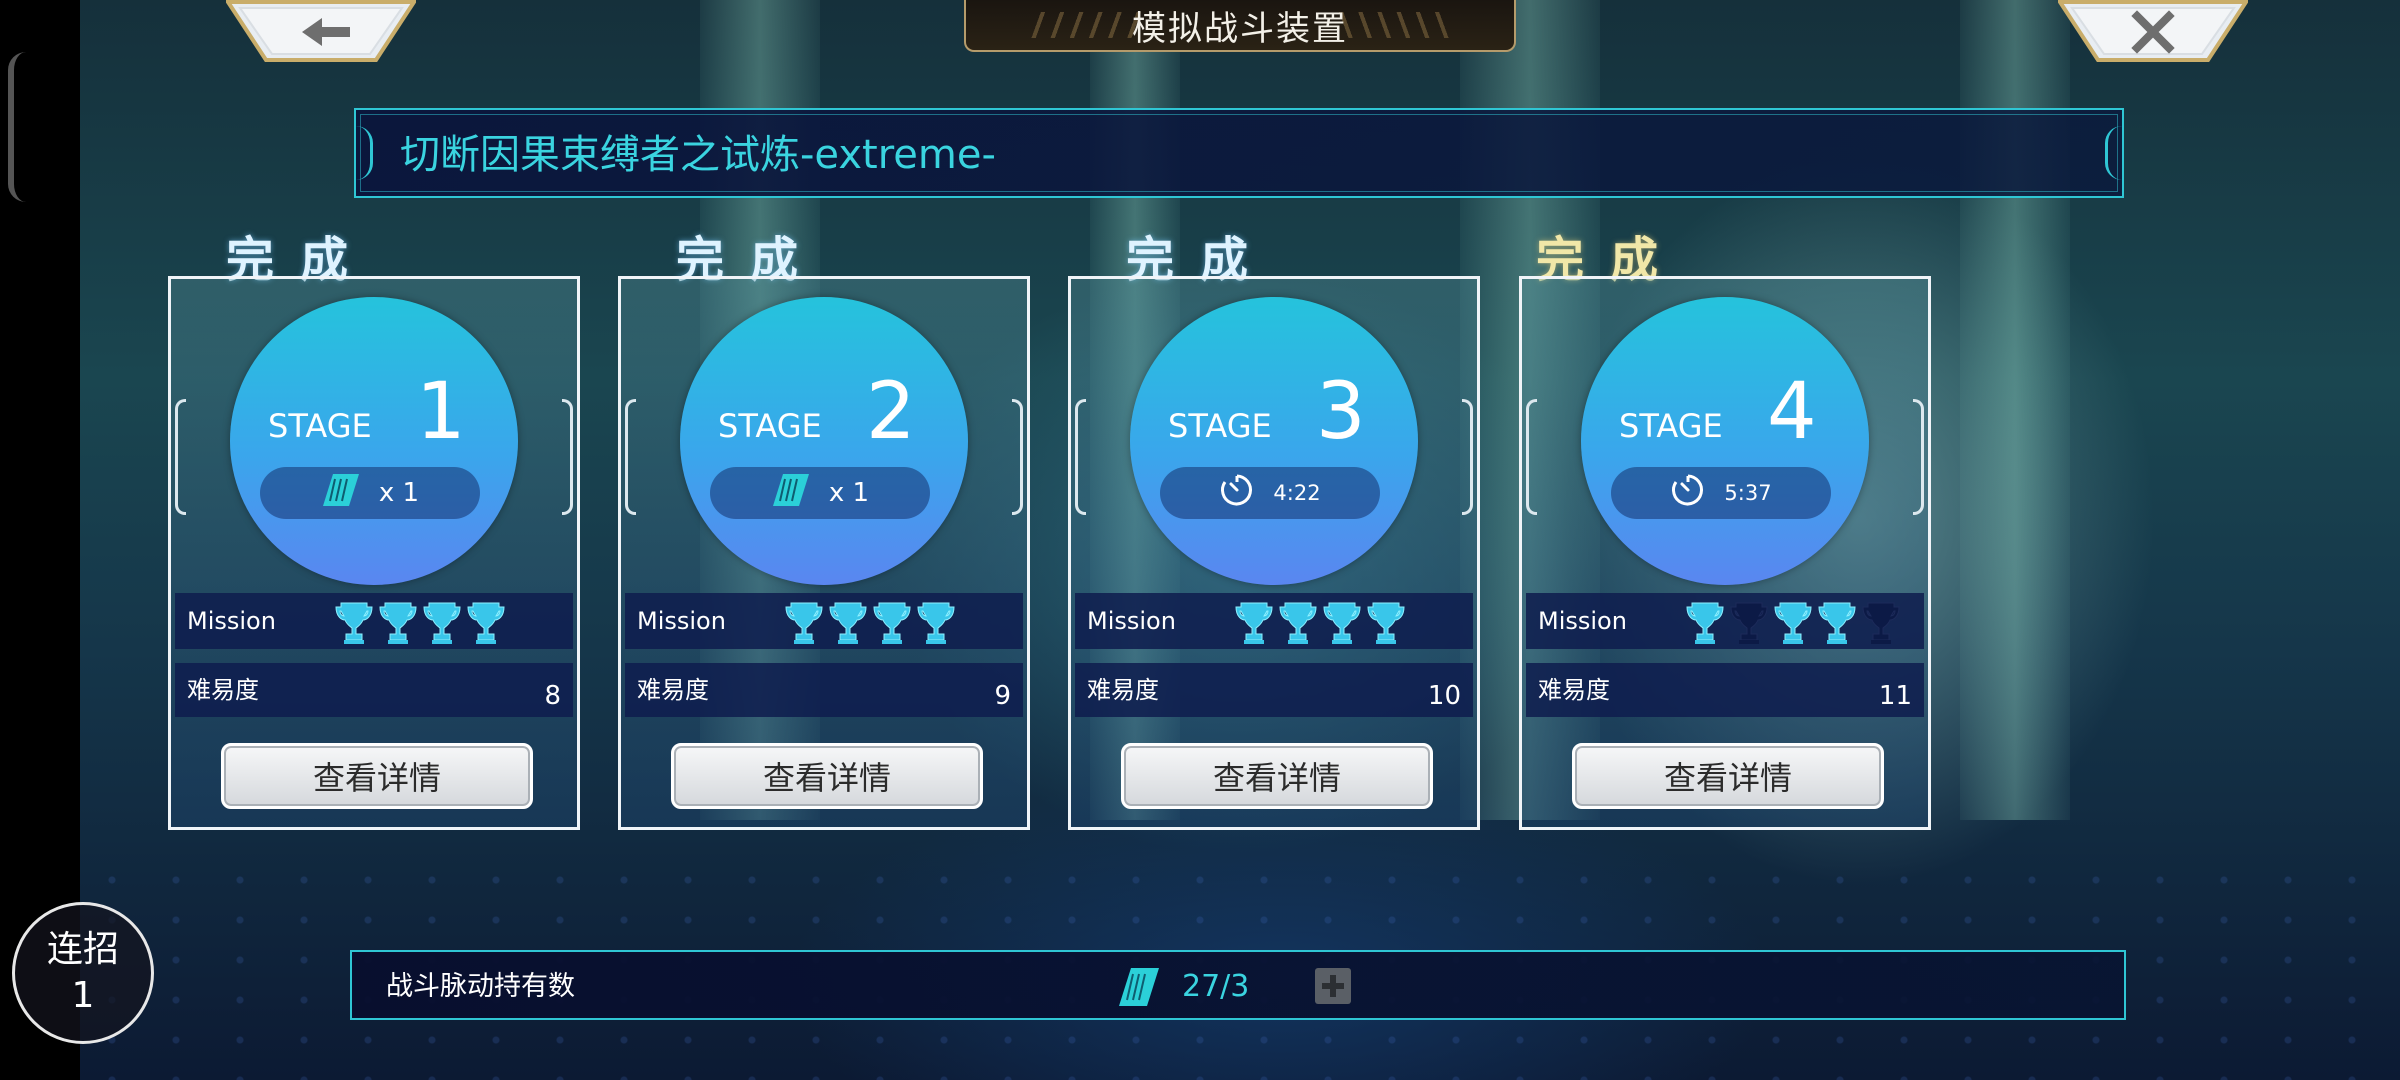  Describe the element at coordinates (441, 412) in the screenshot. I see `stage-number: 1` at that location.